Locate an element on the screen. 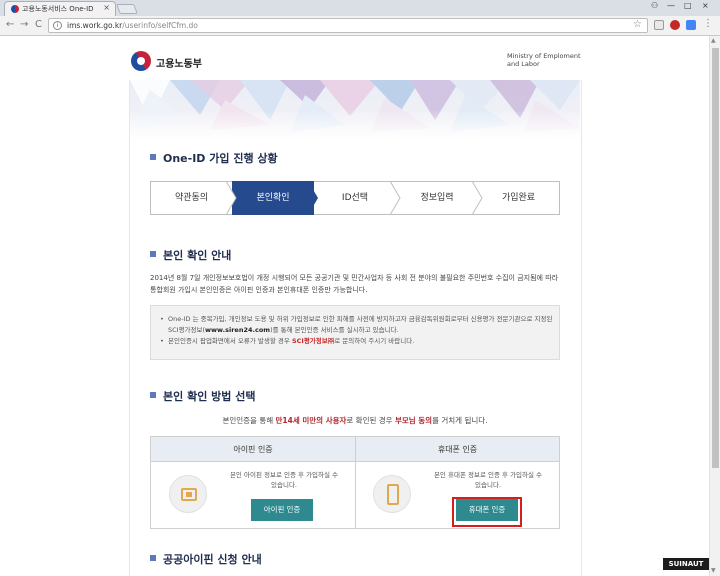  step-info-input: 정보입력 is located at coordinates (437, 198).